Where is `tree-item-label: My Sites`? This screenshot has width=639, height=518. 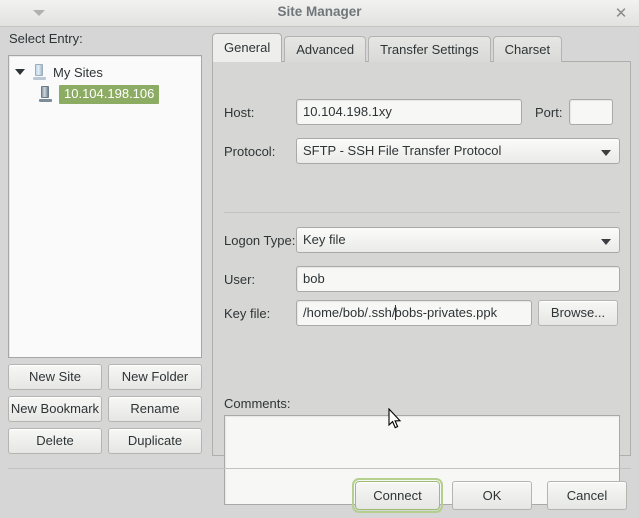
tree-item-label: My Sites is located at coordinates (78, 72).